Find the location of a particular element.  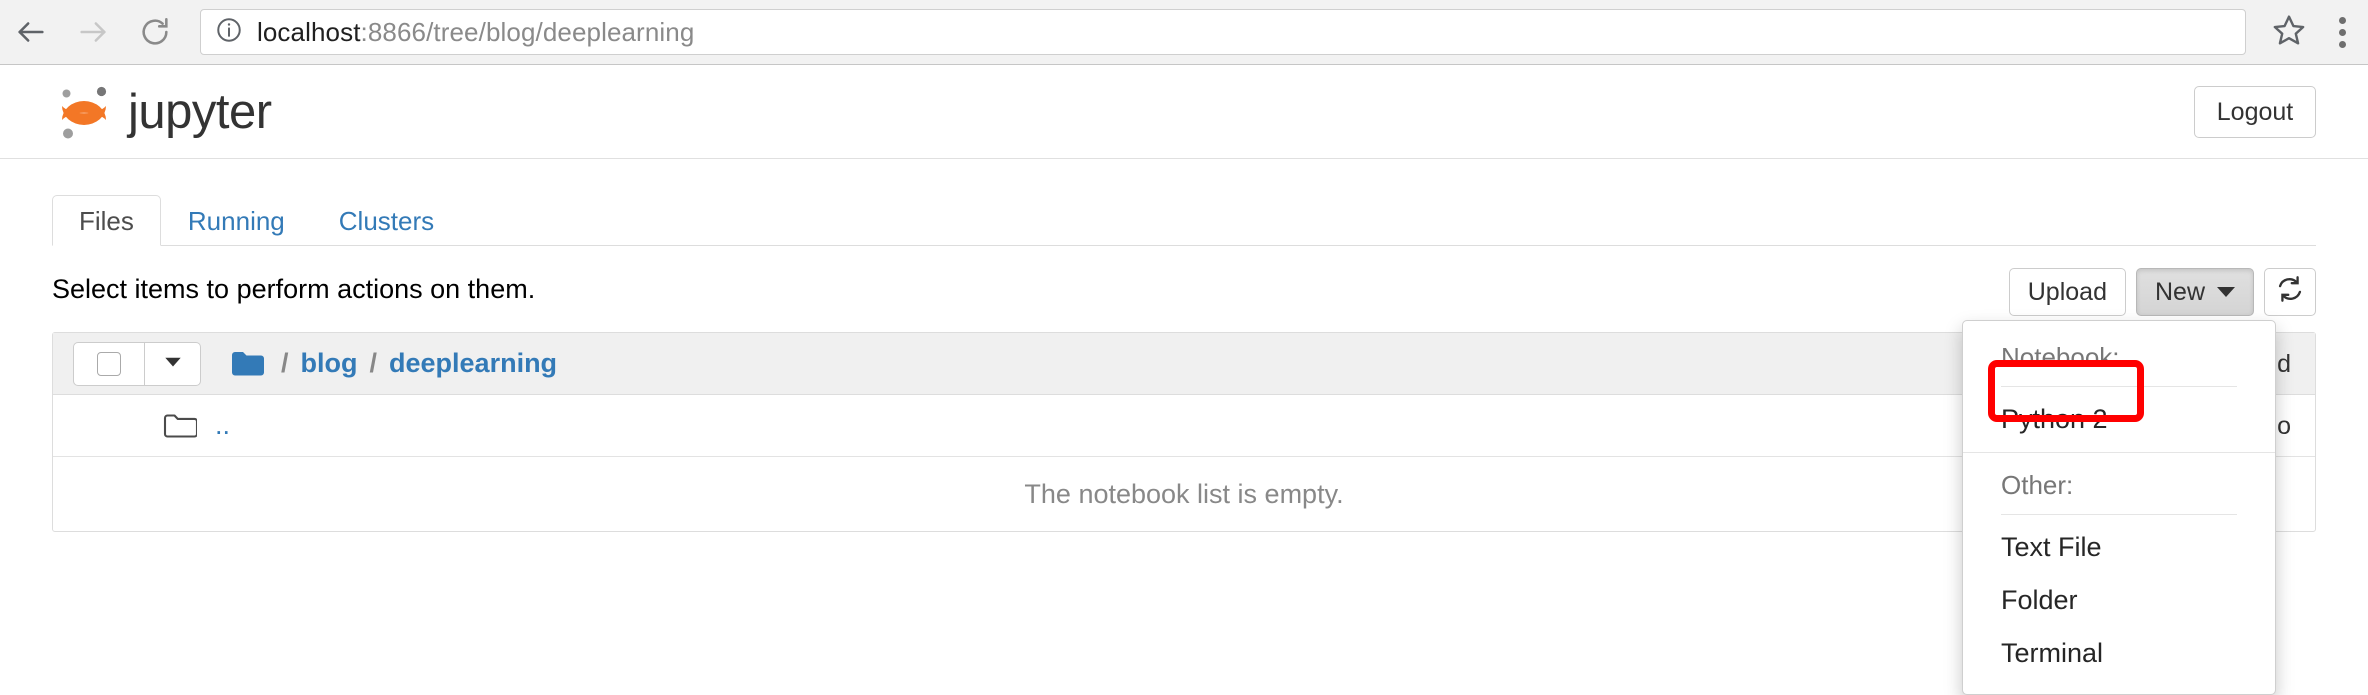

star-icon is located at coordinates (2289, 32).